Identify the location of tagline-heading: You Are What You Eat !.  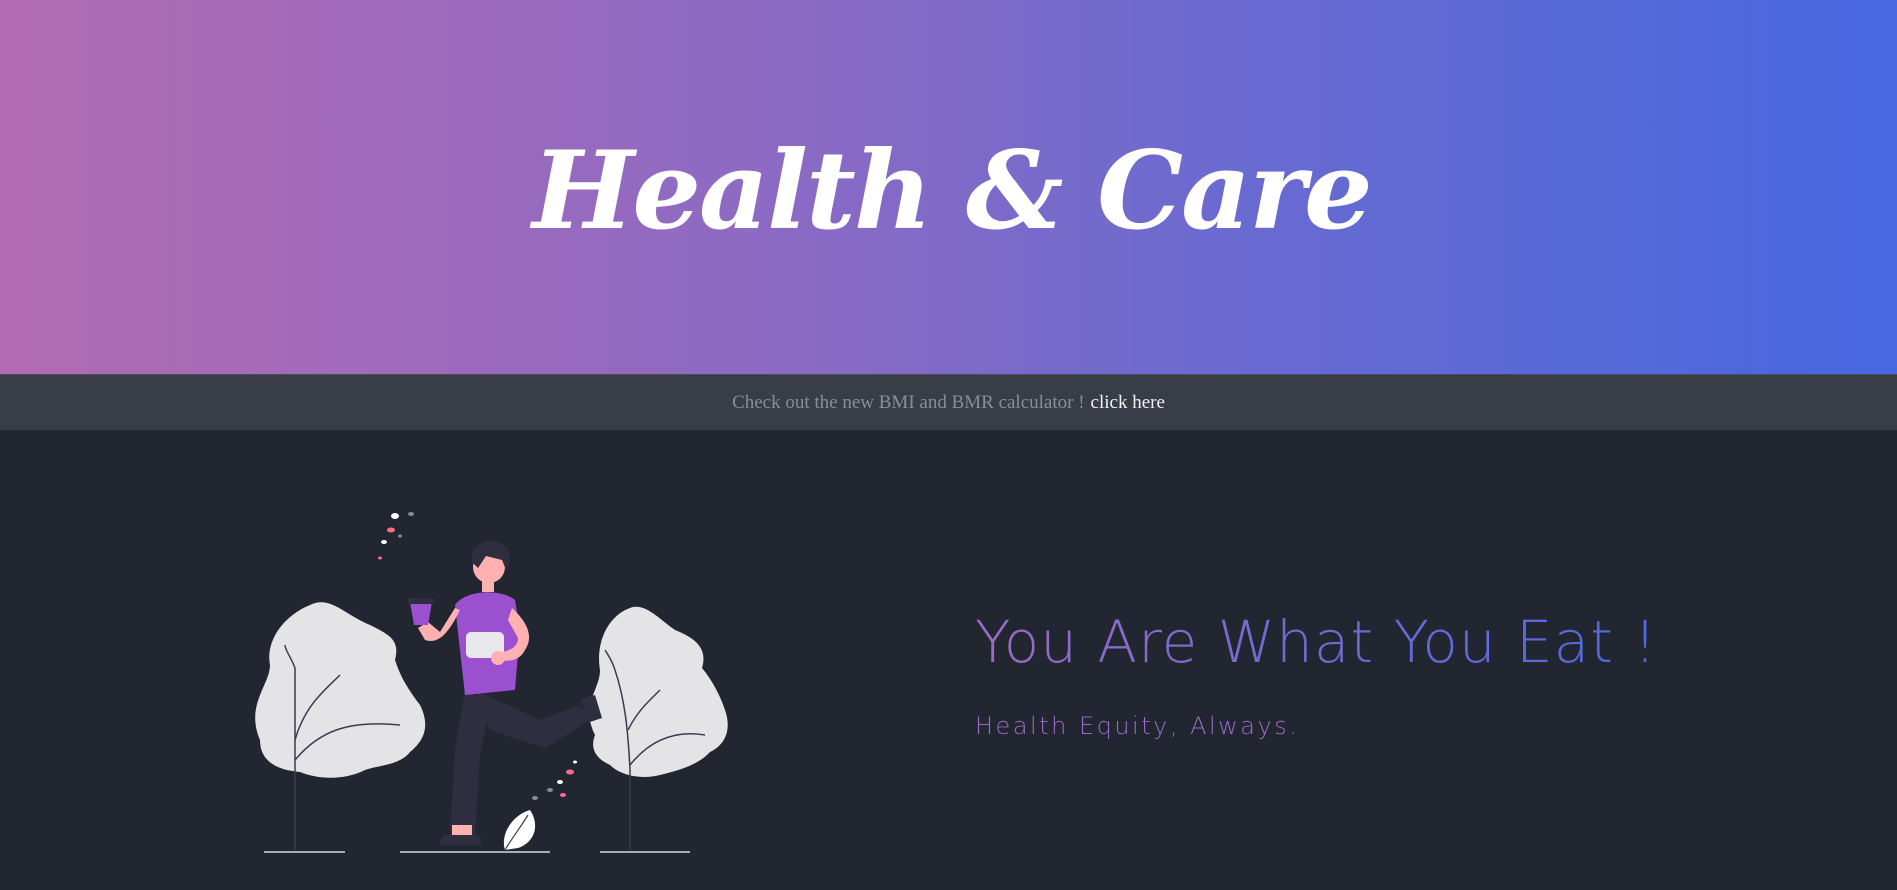
(1316, 642).